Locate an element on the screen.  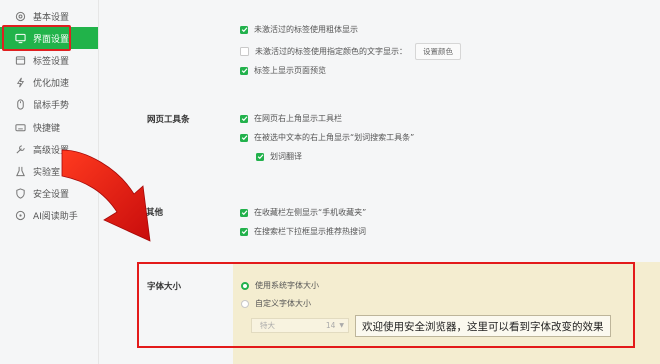
shield-icon is located at coordinates (20, 193).